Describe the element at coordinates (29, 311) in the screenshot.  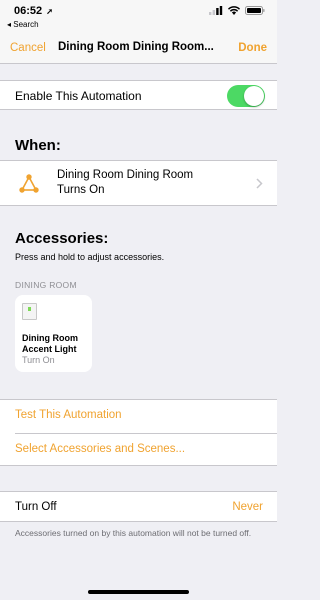
I see `light-switch-icon` at that location.